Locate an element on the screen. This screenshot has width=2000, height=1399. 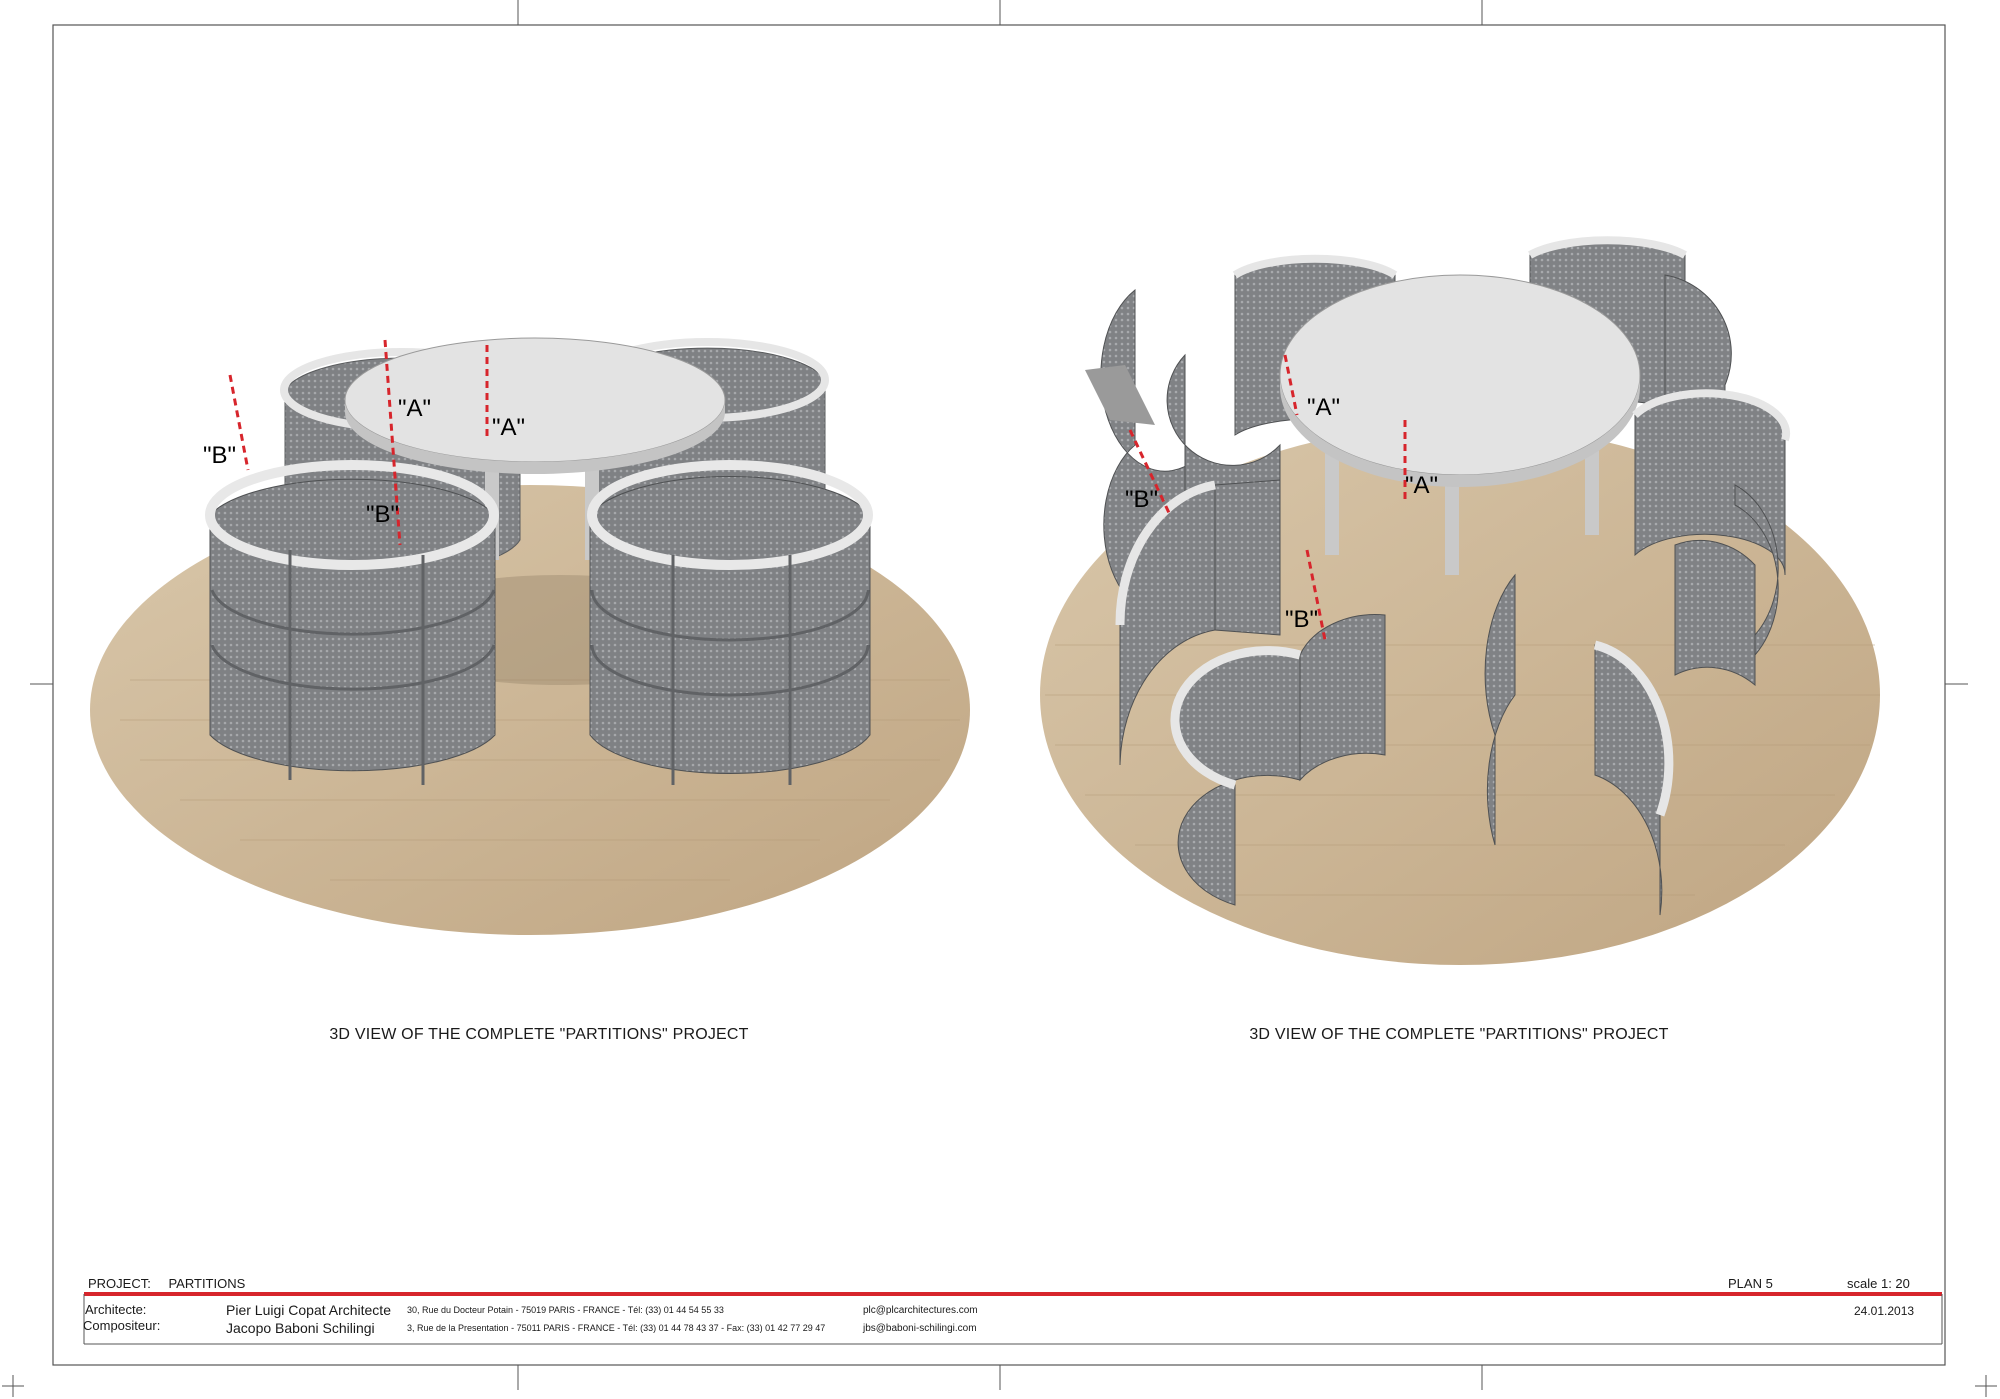
project-name: PARTITIONS is located at coordinates (207, 1283).